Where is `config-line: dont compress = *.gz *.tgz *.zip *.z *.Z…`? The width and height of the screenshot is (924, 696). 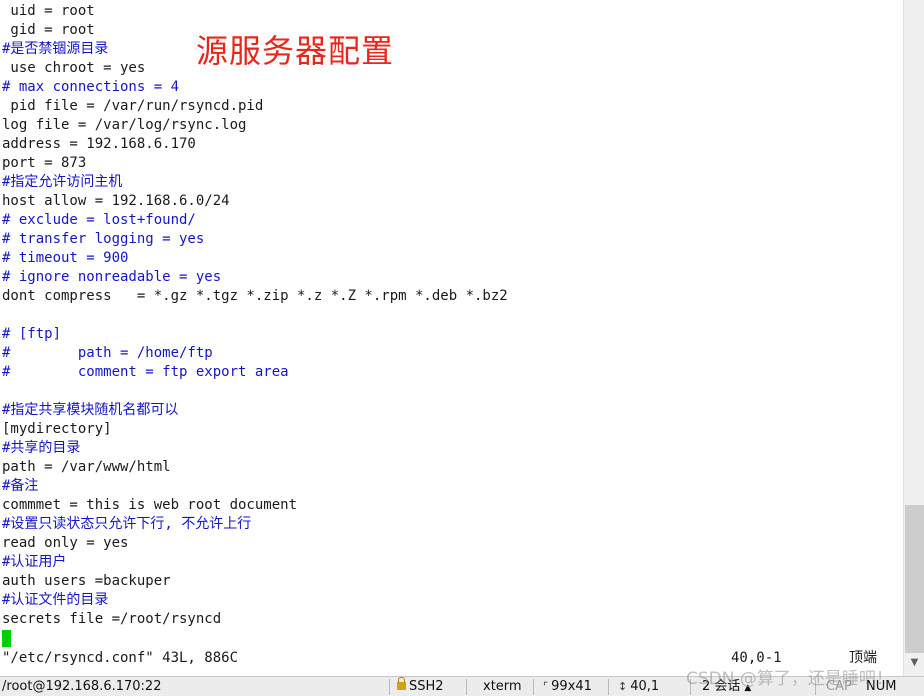 config-line: dont compress = *.gz *.tgz *.zip *.z *.Z… is located at coordinates (255, 296).